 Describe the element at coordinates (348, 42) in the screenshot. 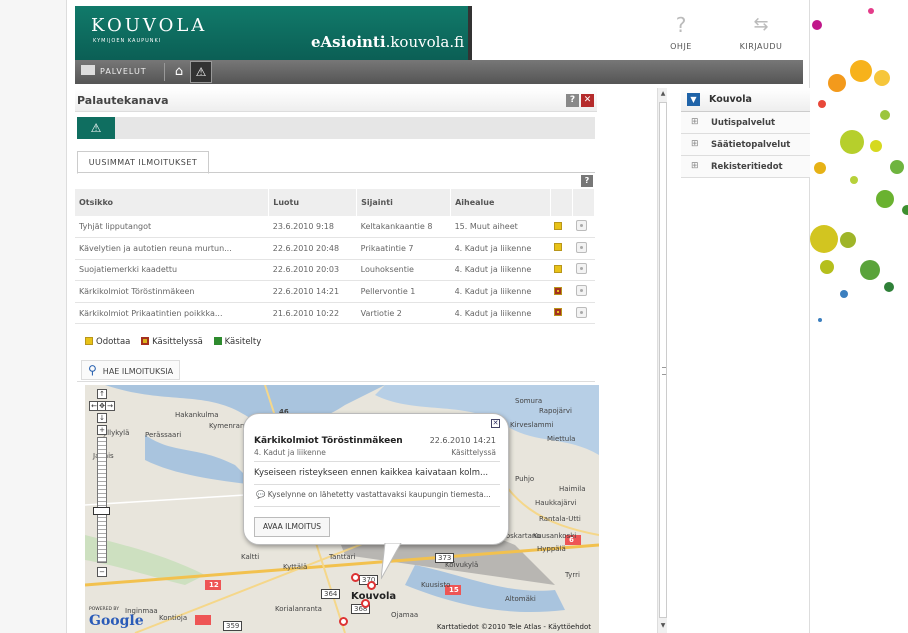

I see `eservice-title-bold: eAsiointi` at that location.